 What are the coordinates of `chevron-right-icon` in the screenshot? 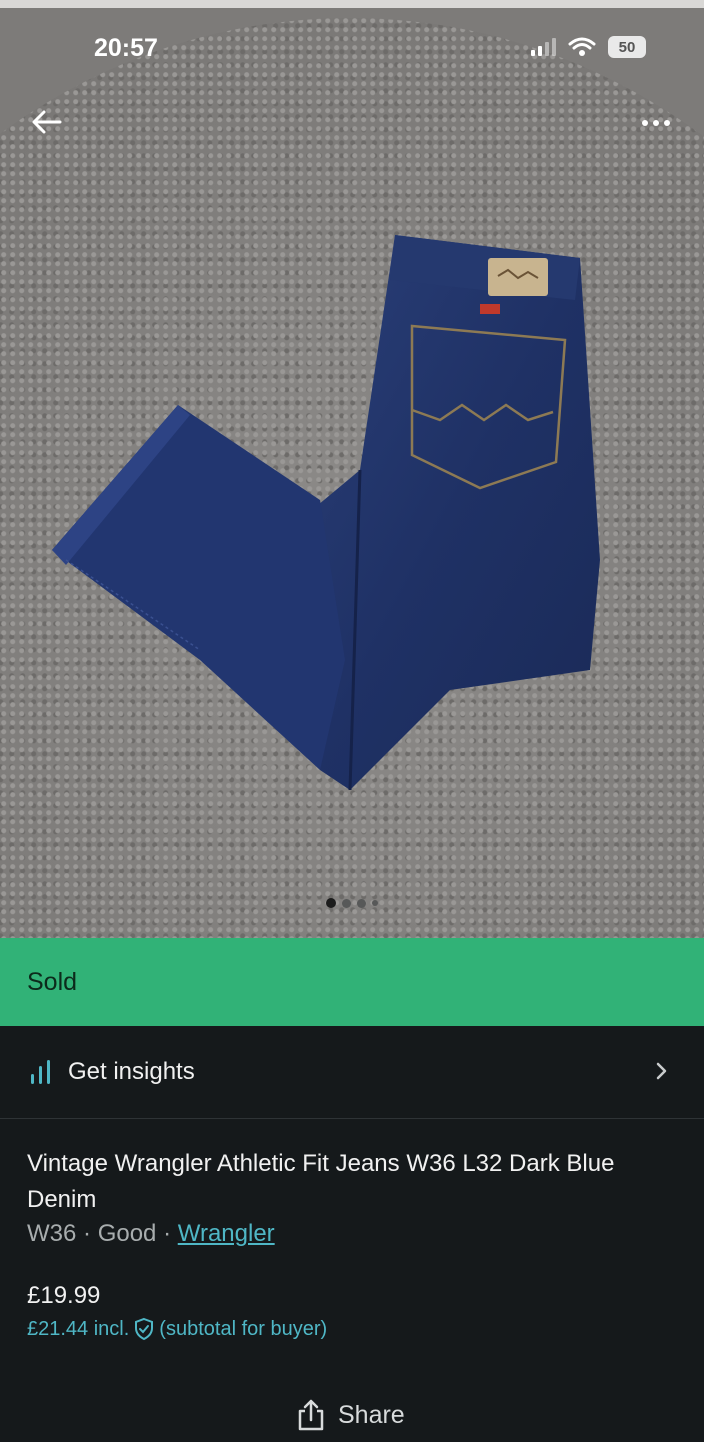 It's located at (661, 1071).